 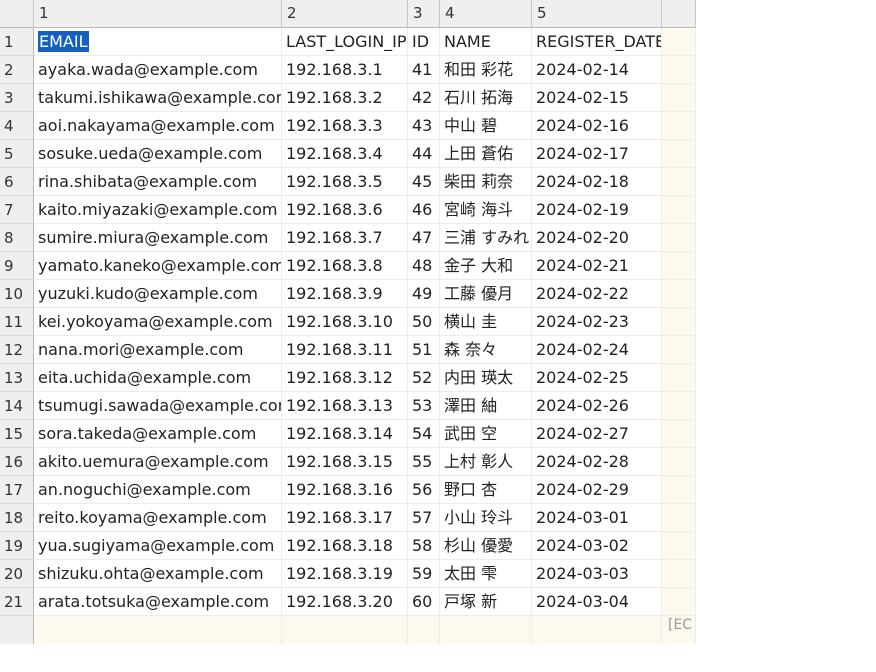 I want to click on row-header-3: 3, so click(x=17, y=98).